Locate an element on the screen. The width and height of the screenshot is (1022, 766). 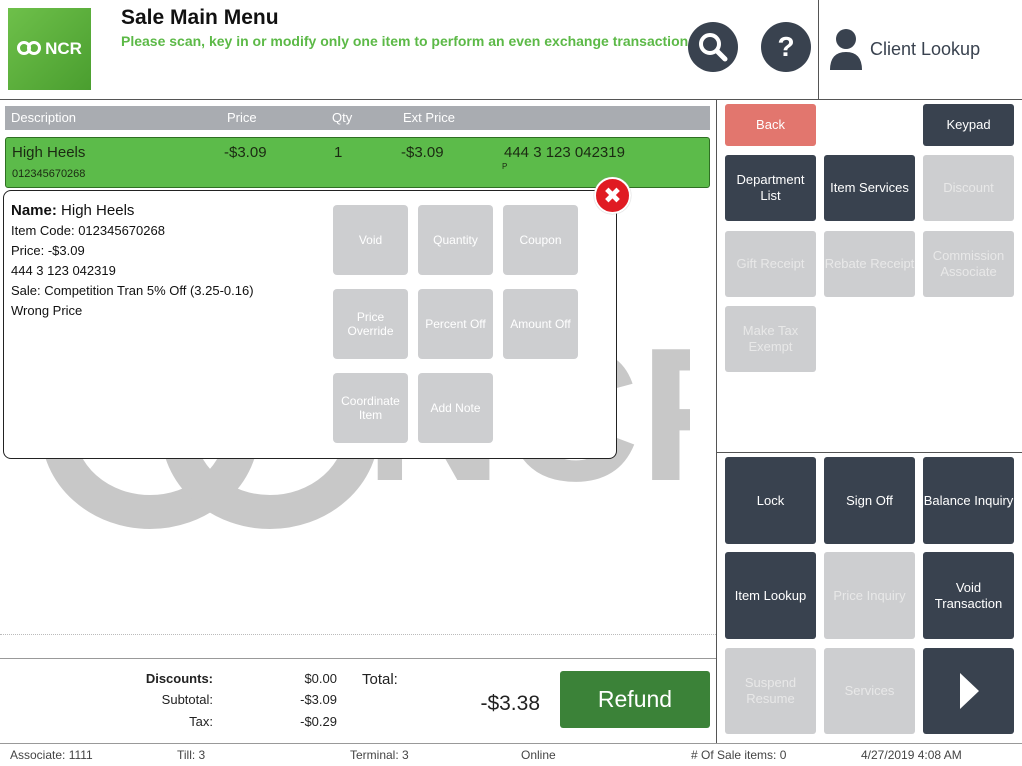
column-price: Price is located at coordinates (242, 117).